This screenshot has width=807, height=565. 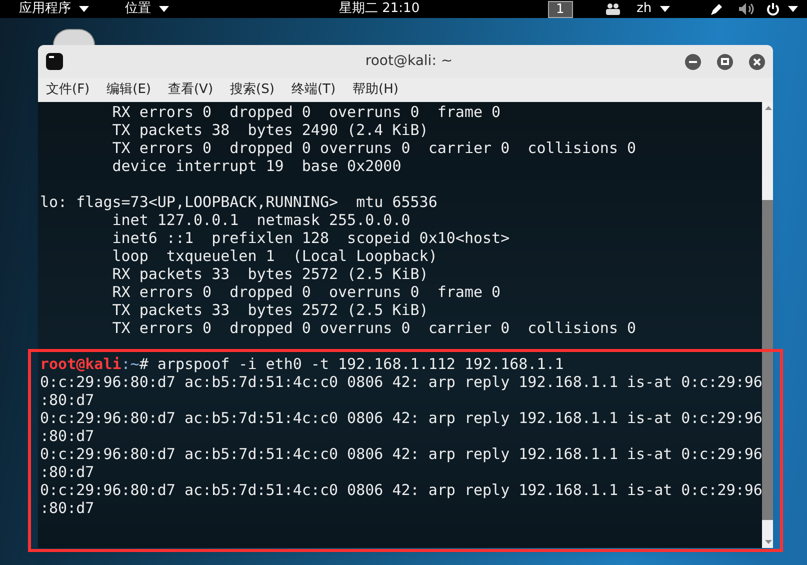 What do you see at coordinates (269, 130) in the screenshot?
I see `terminal-line: TX packets 38 bytes 2490 (2.4 KiB)` at bounding box center [269, 130].